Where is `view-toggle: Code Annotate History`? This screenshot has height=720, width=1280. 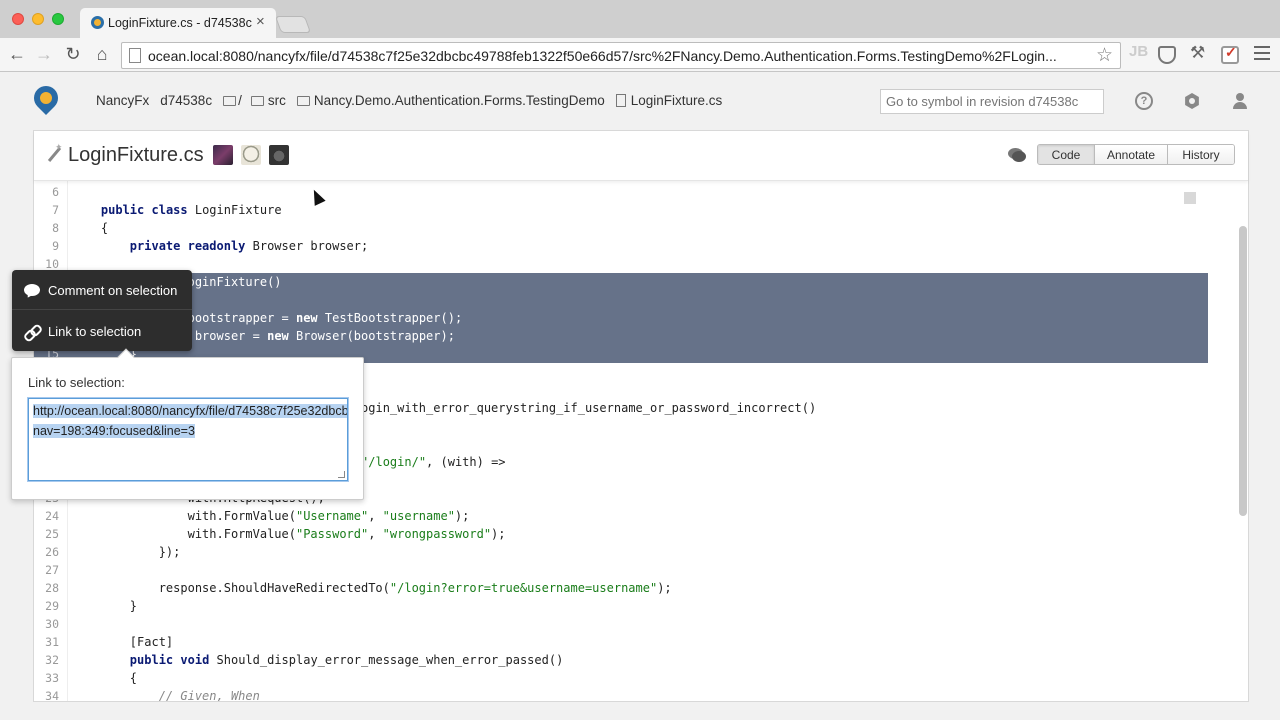
view-toggle: Code Annotate History is located at coordinates (1136, 154).